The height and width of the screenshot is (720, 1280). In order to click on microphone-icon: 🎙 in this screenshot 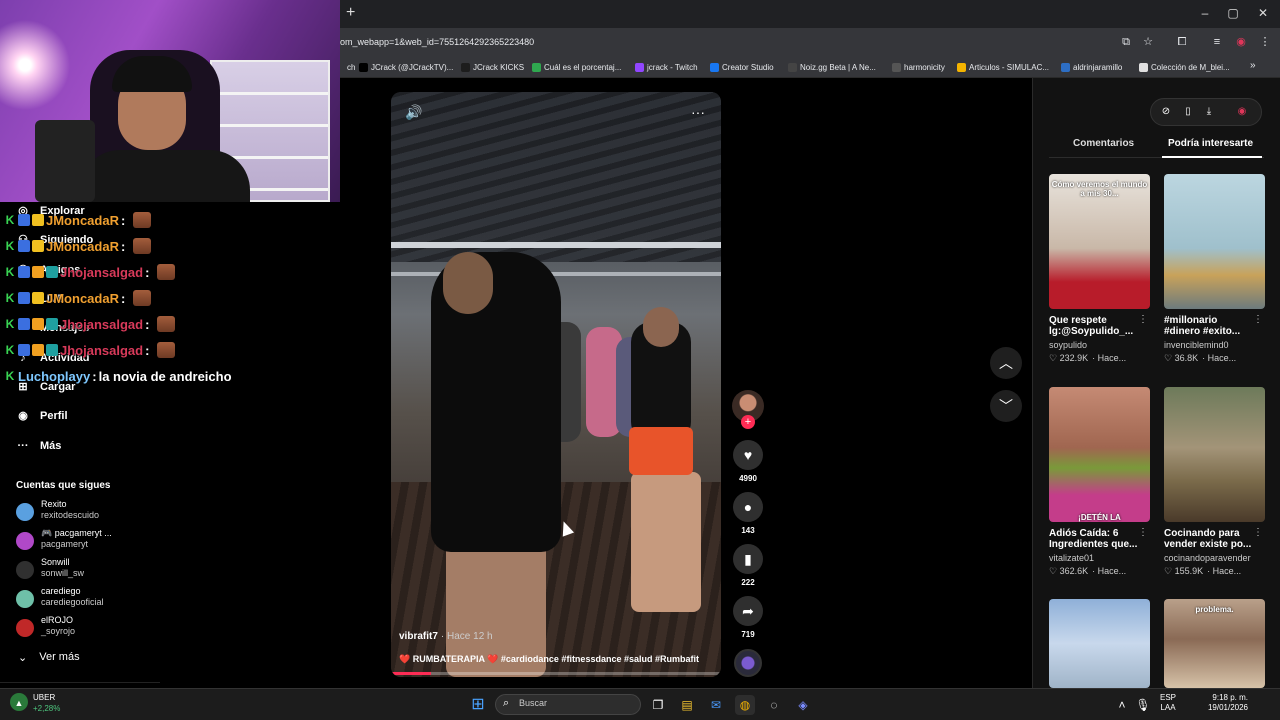, I will do `click(1143, 705)`.